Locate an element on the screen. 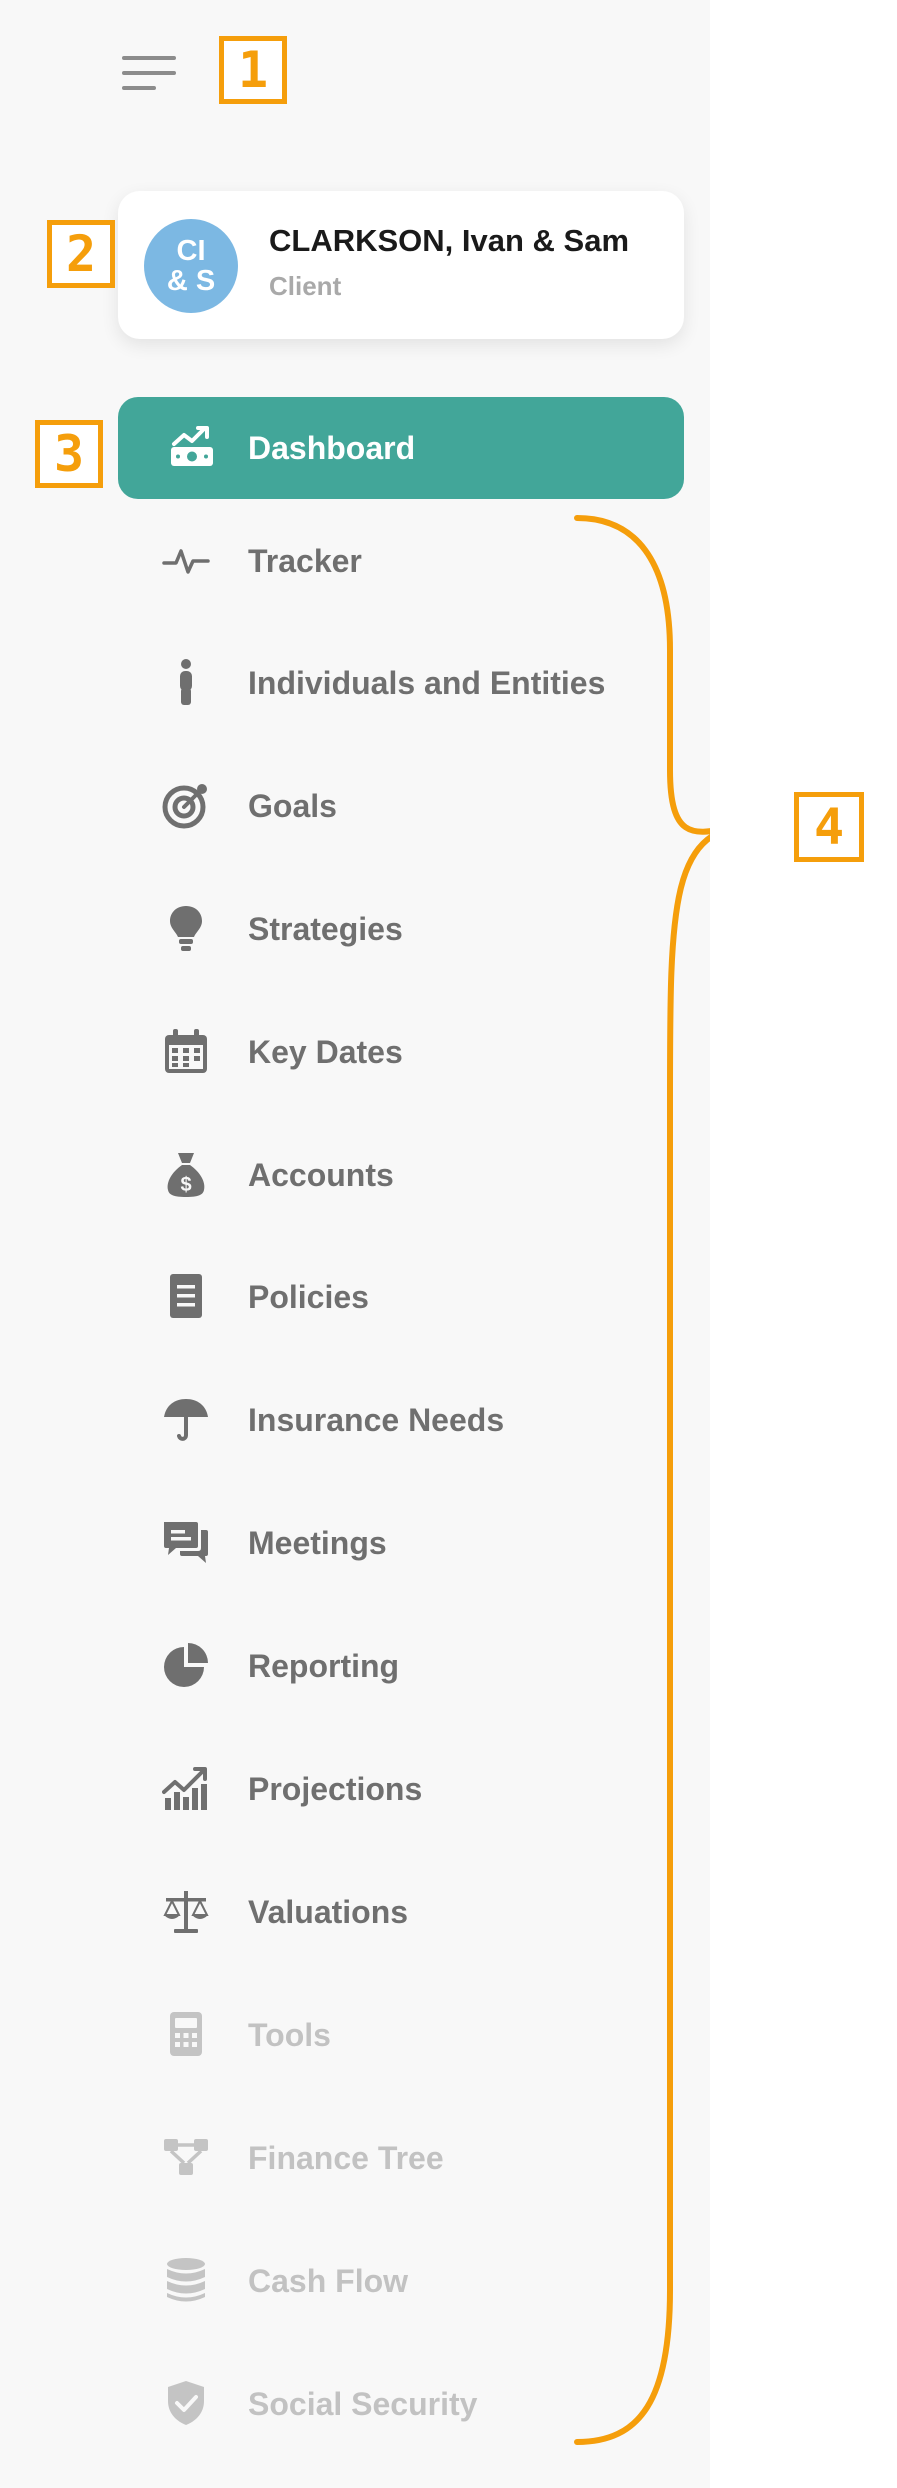  nav-label: Goals is located at coordinates (292, 806).